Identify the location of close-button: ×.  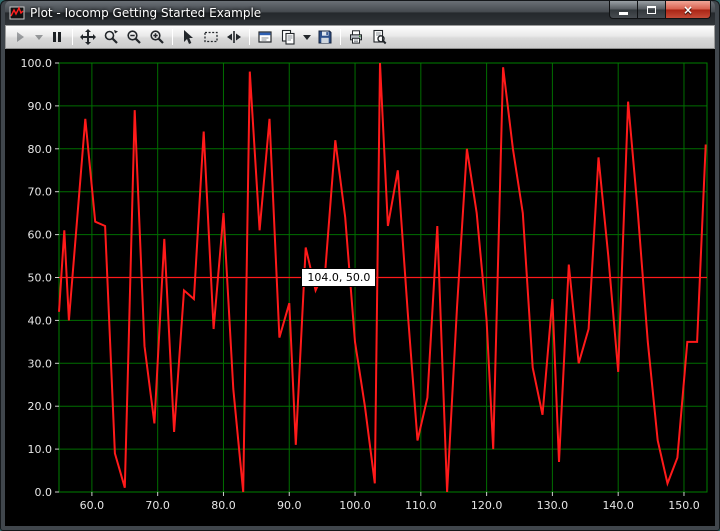
(688, 10).